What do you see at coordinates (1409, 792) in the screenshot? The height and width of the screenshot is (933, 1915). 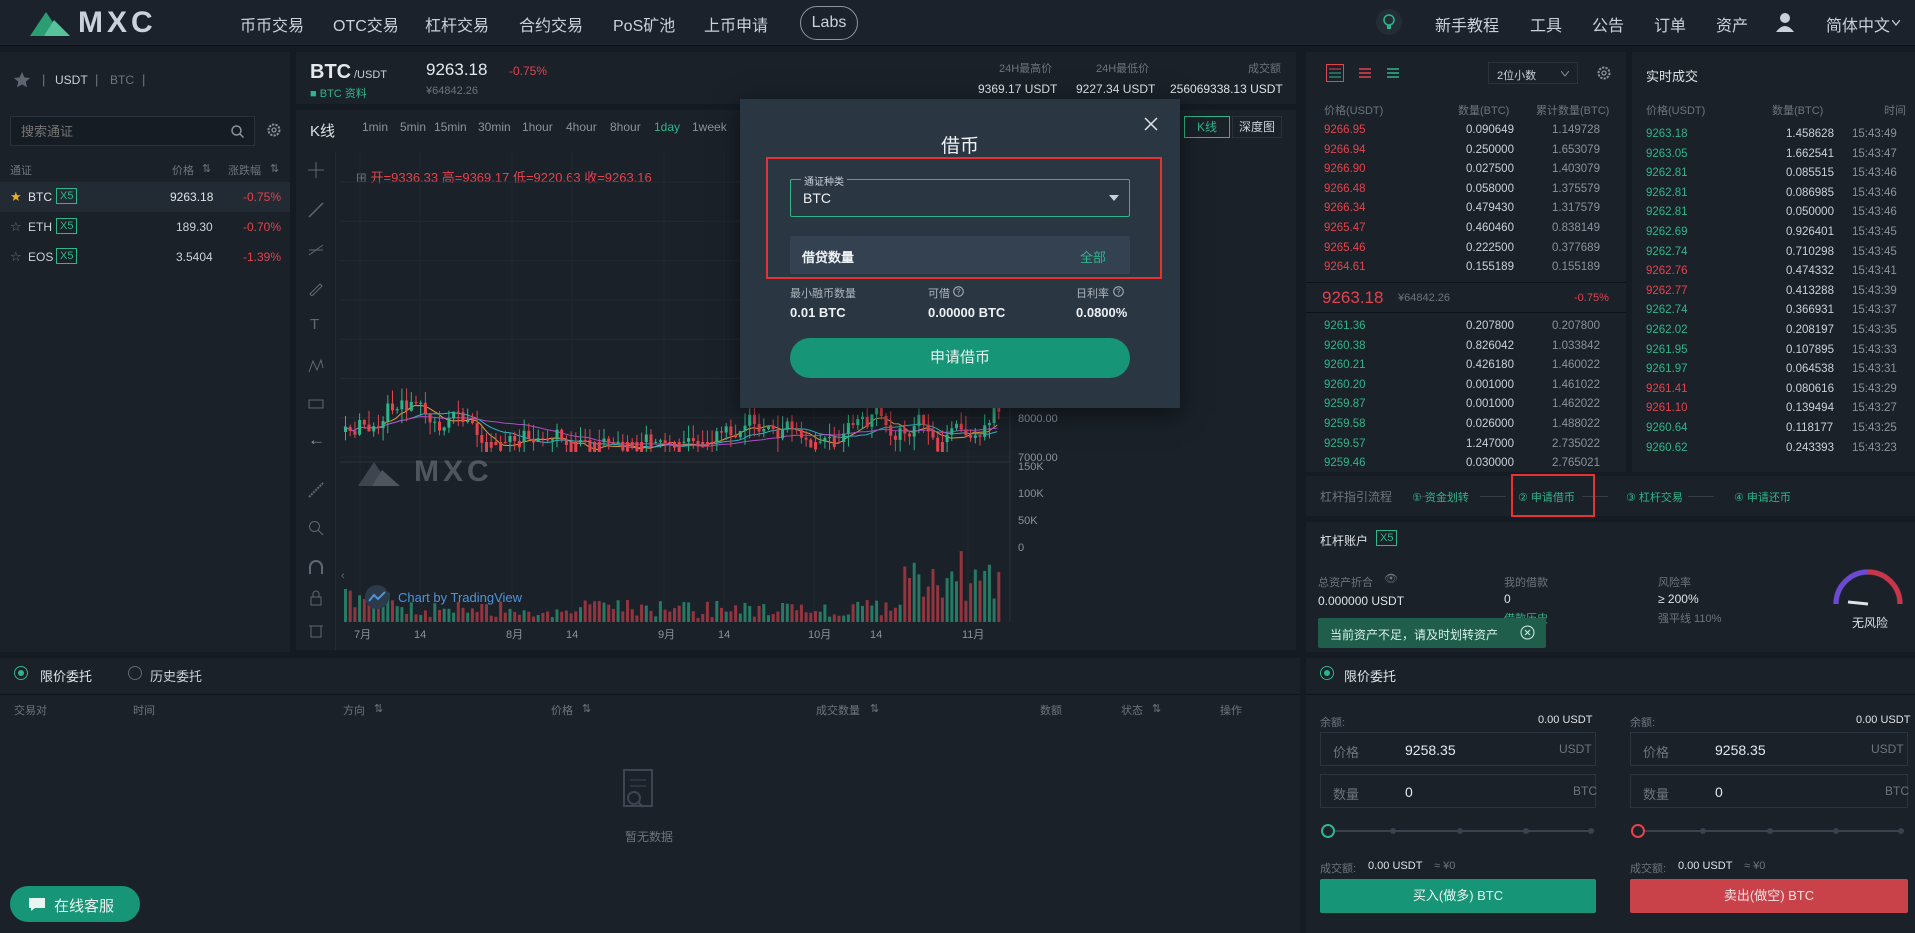 I see `buy-qty-input: 0` at bounding box center [1409, 792].